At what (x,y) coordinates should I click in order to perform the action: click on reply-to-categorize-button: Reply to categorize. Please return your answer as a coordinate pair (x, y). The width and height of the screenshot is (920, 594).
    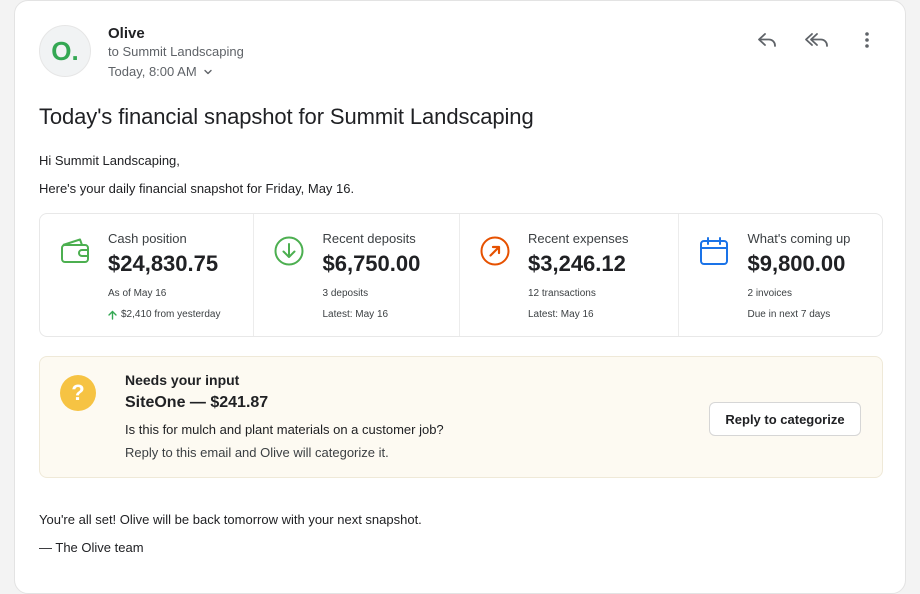
    Looking at the image, I should click on (785, 419).